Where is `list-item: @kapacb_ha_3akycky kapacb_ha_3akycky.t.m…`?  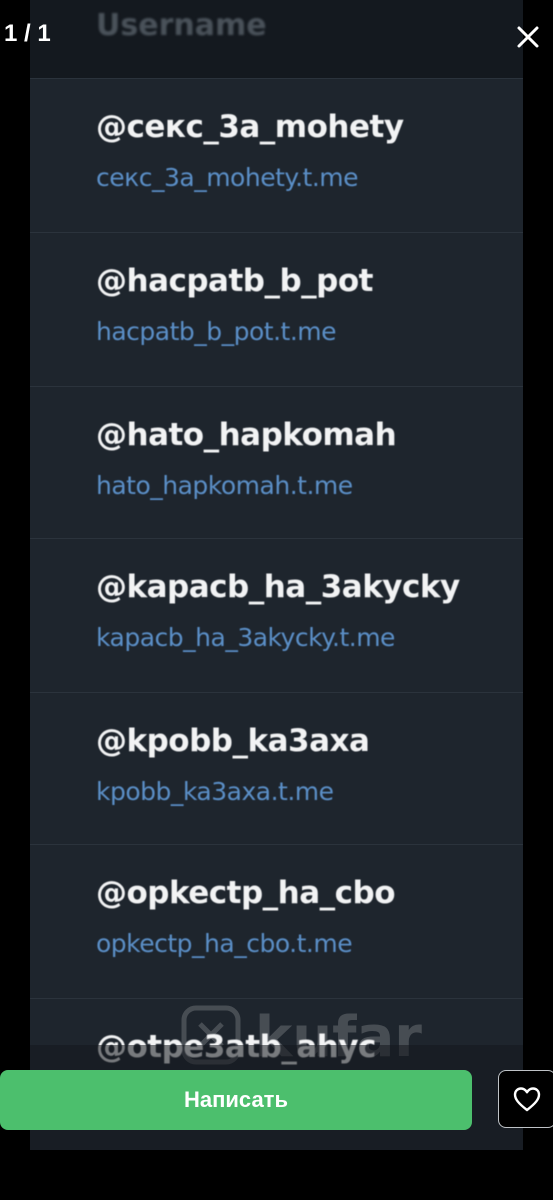 list-item: @kapacb_ha_3akycky kapacb_ha_3akycky.t.m… is located at coordinates (276, 615).